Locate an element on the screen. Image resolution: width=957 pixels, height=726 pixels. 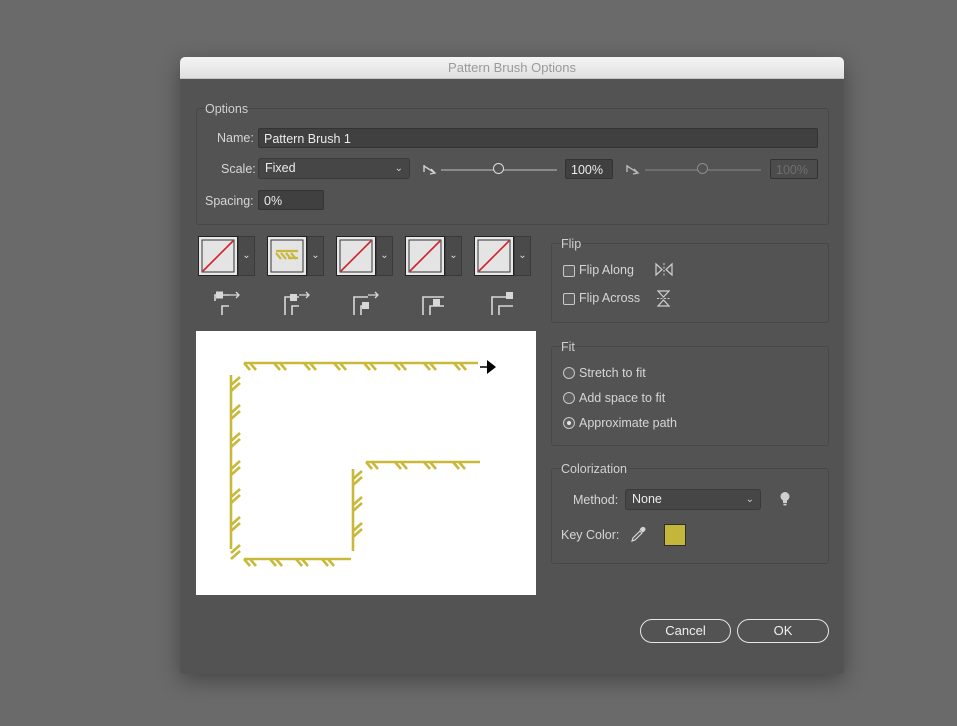
approximate-path-radio is located at coordinates (569, 423).